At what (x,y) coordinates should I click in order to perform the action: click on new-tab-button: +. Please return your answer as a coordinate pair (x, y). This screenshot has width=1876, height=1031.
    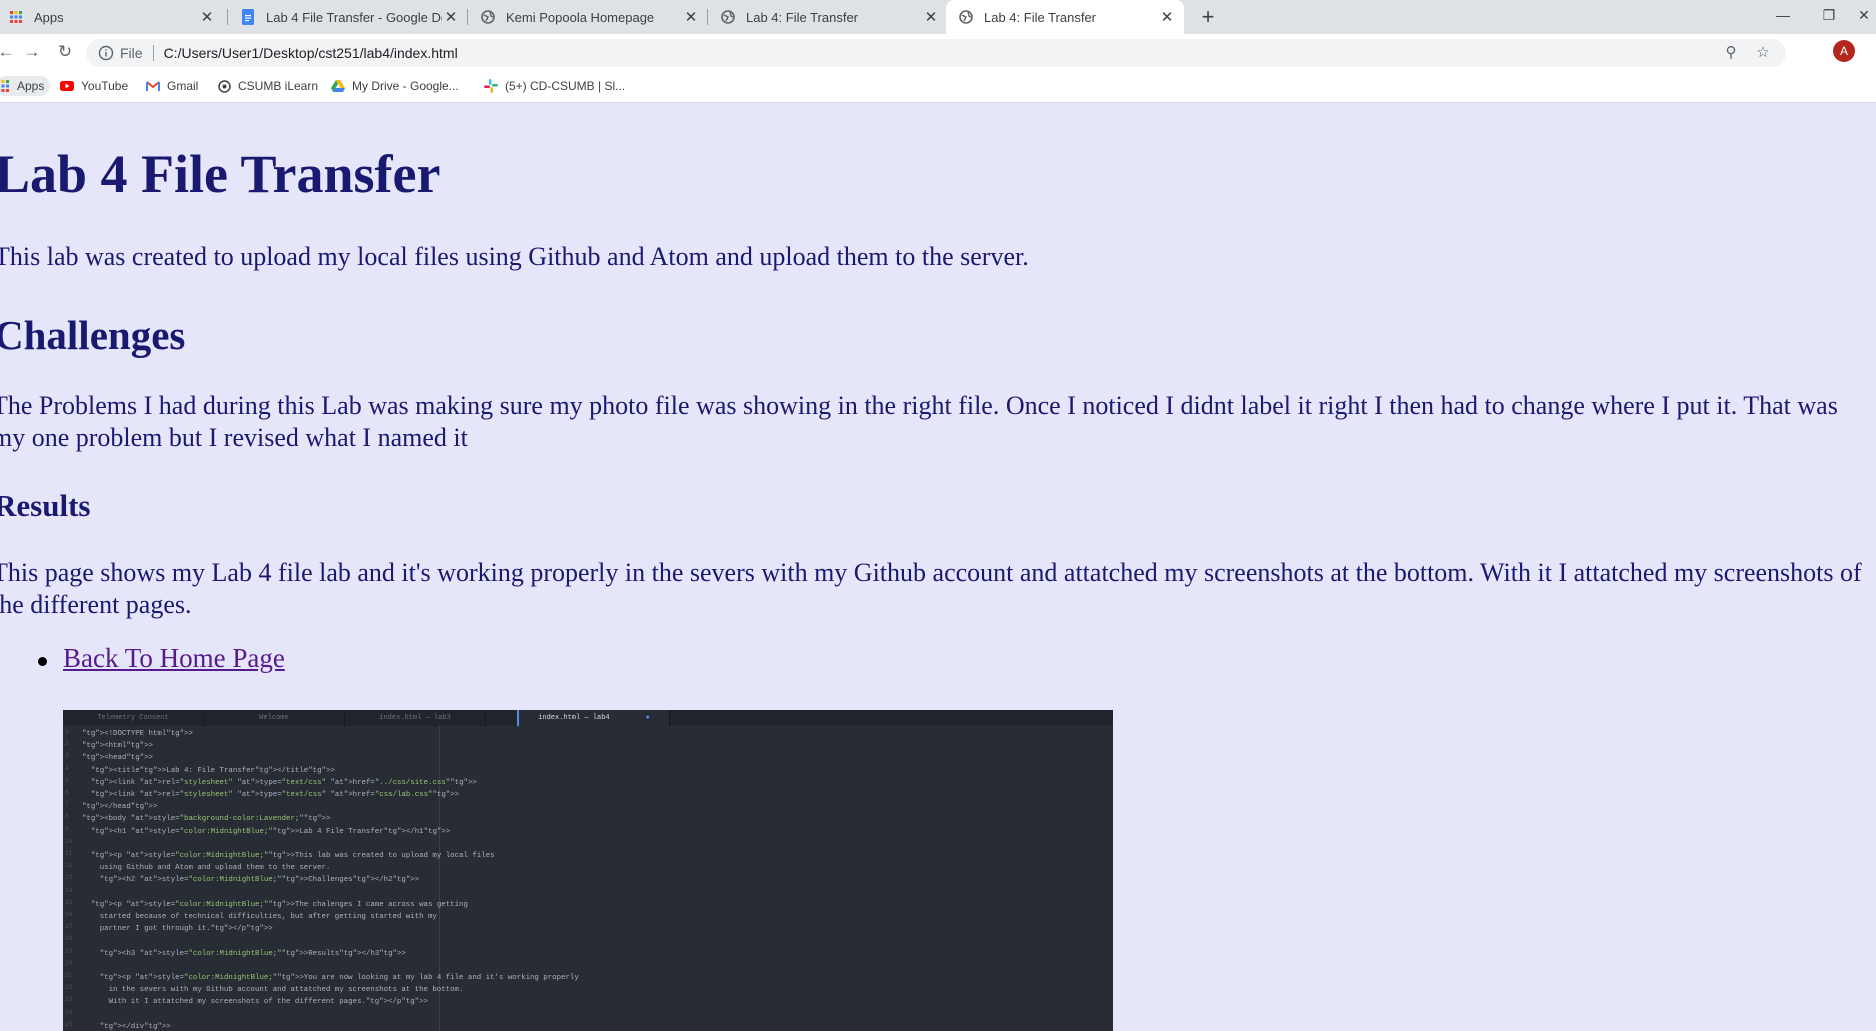
    Looking at the image, I should click on (1208, 17).